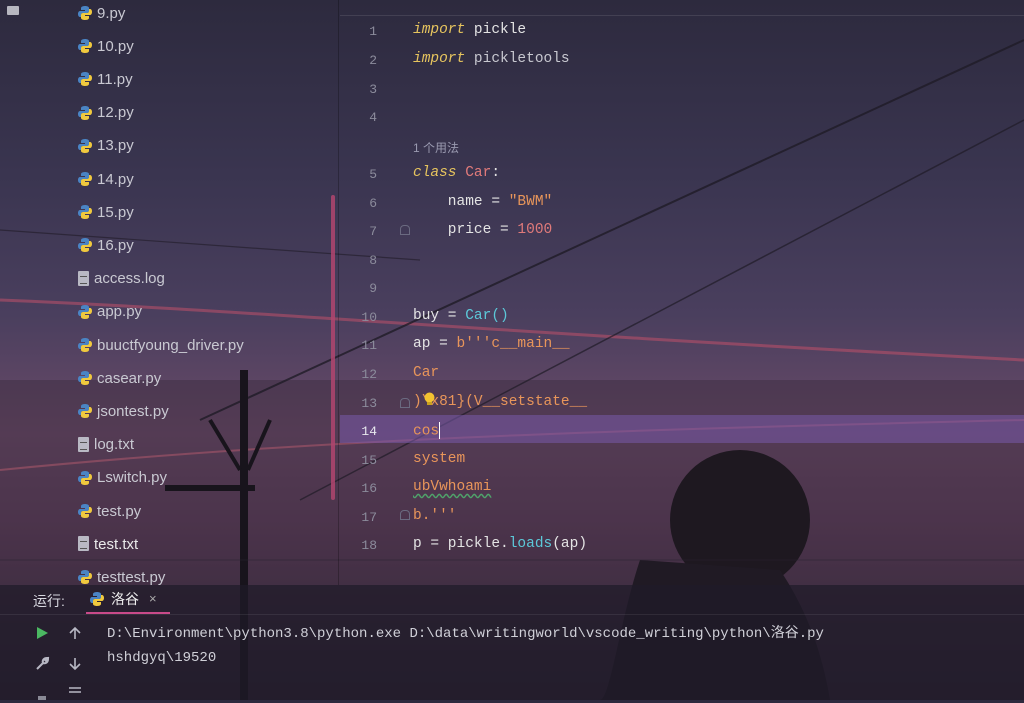  Describe the element at coordinates (427, 430) in the screenshot. I see `code-line-14: cos` at that location.